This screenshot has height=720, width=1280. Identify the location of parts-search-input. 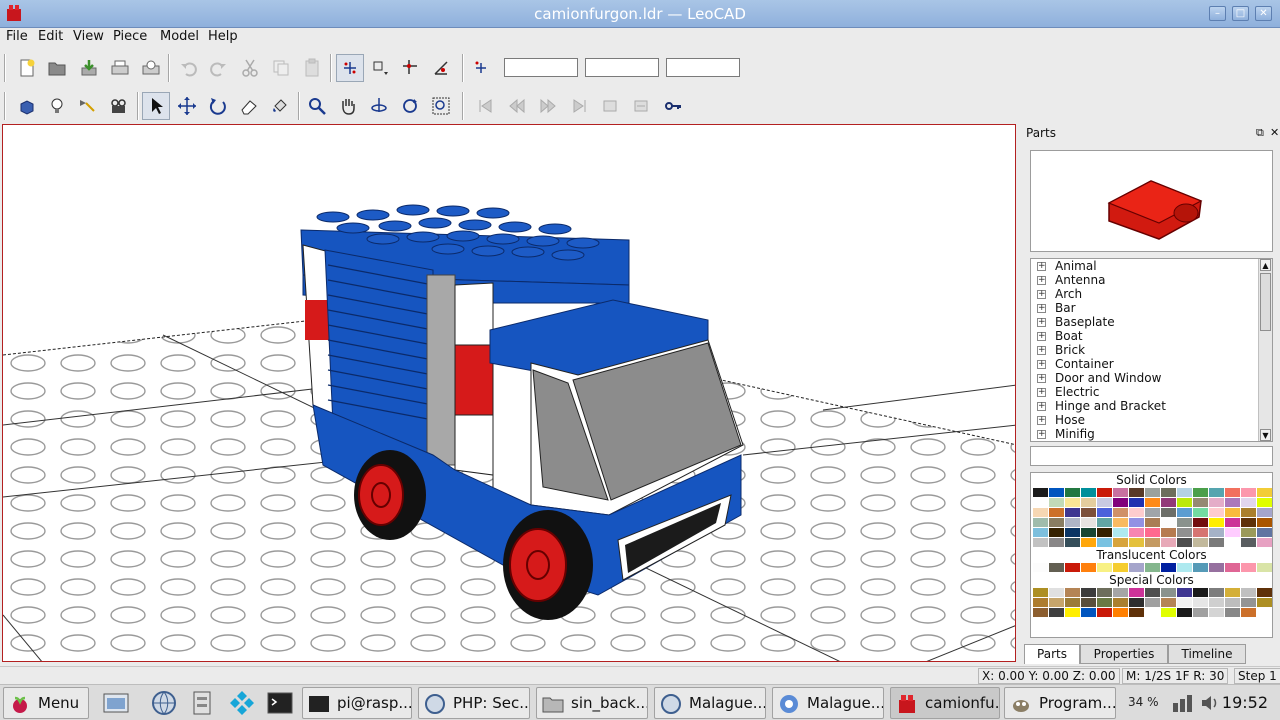
(1151, 456).